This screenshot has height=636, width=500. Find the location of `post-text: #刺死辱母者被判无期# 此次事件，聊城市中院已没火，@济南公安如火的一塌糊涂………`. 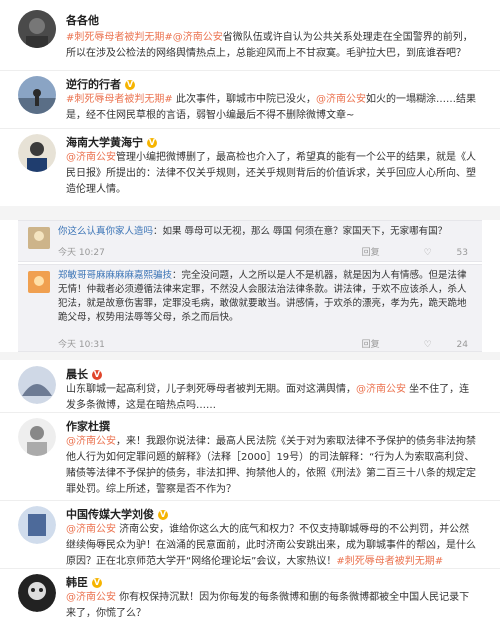

post-text: #刺死辱母者被判无期# 此次事件，聊城市中院已没火，@济南公安如火的一塌糊涂……… is located at coordinates (271, 107).